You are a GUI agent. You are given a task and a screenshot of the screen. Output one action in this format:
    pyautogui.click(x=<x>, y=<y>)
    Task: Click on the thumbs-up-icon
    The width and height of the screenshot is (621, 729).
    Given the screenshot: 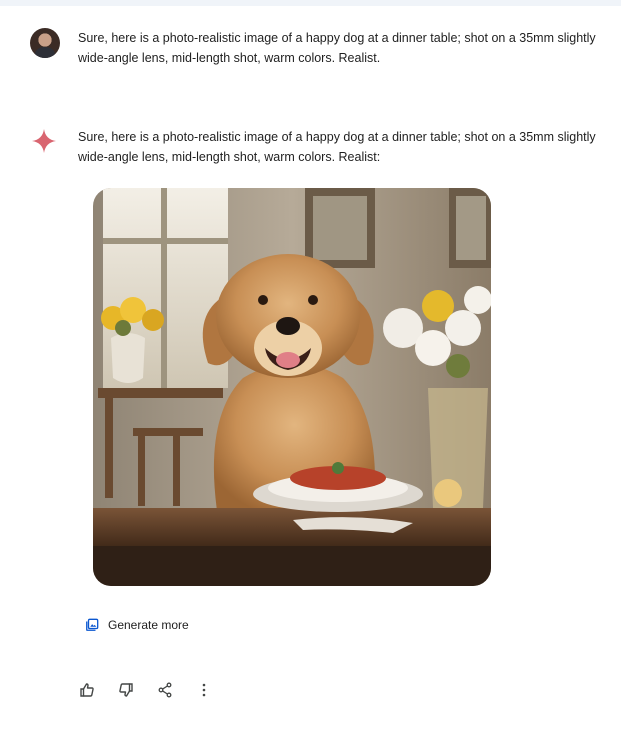 What is the action you would take?
    pyautogui.click(x=87, y=690)
    